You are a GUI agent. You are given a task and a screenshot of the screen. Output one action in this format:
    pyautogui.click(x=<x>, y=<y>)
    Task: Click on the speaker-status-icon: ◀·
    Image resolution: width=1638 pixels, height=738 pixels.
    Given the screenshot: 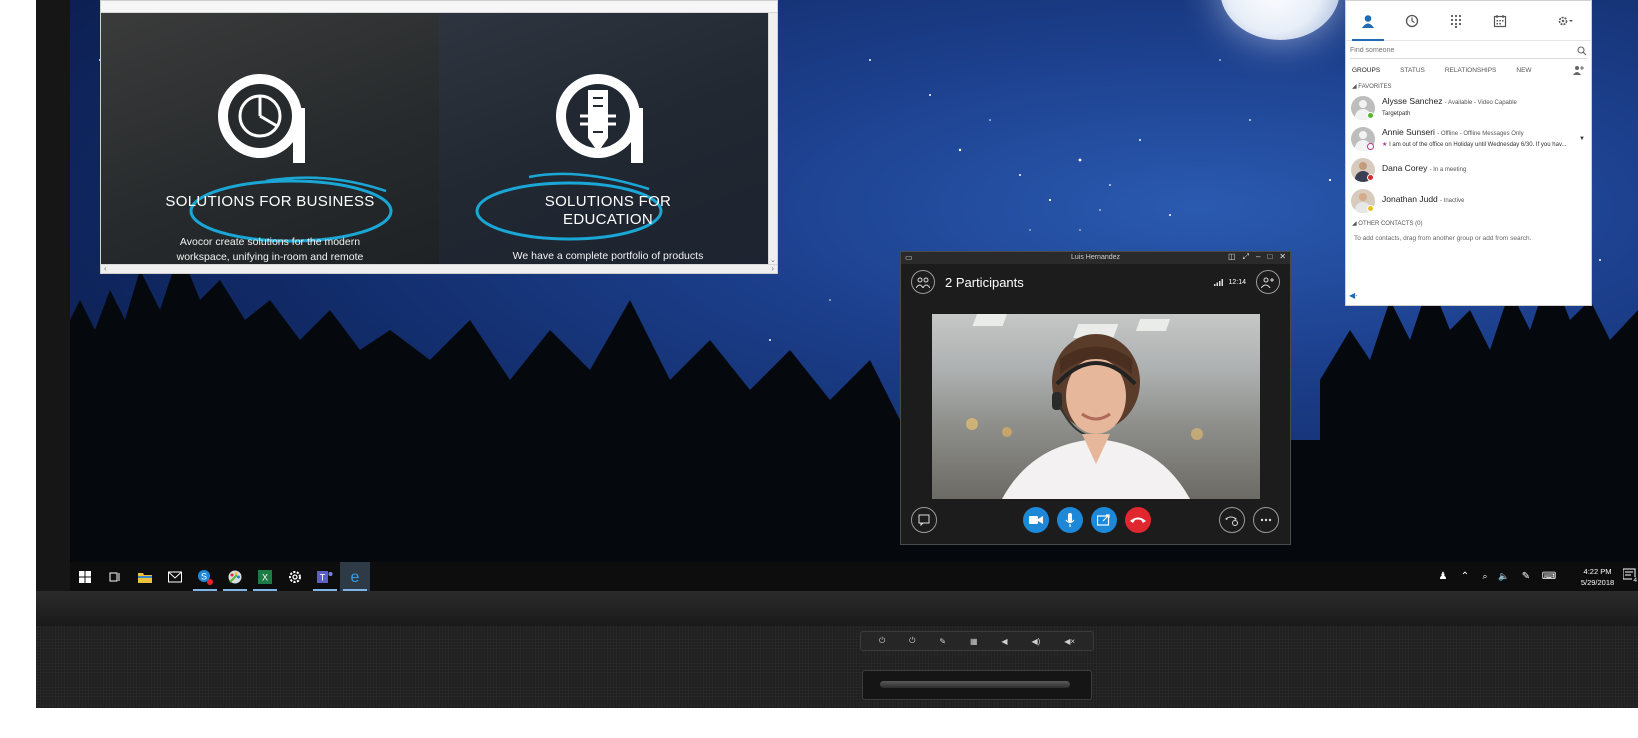 What is the action you would take?
    pyautogui.click(x=1353, y=295)
    